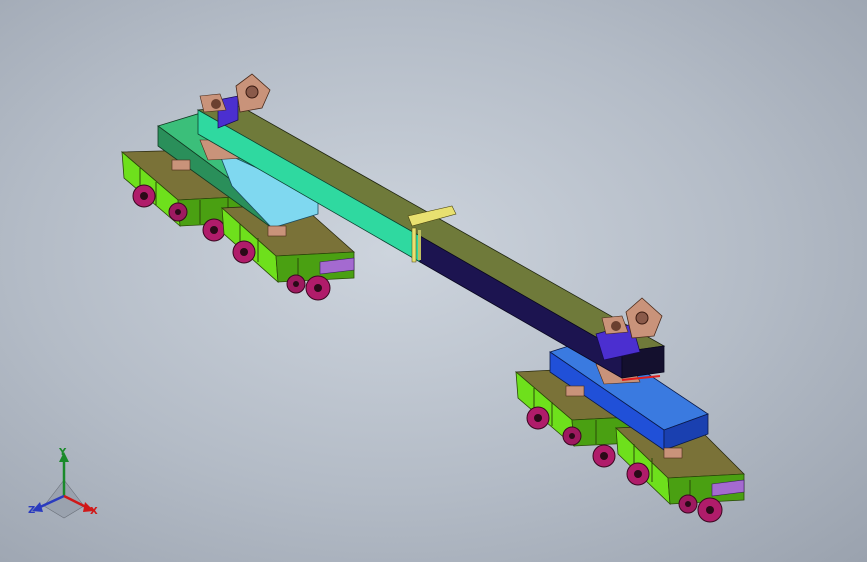 The image size is (867, 562). Describe the element at coordinates (64, 486) in the screenshot. I see `orientation-triad: Y Z X` at that location.